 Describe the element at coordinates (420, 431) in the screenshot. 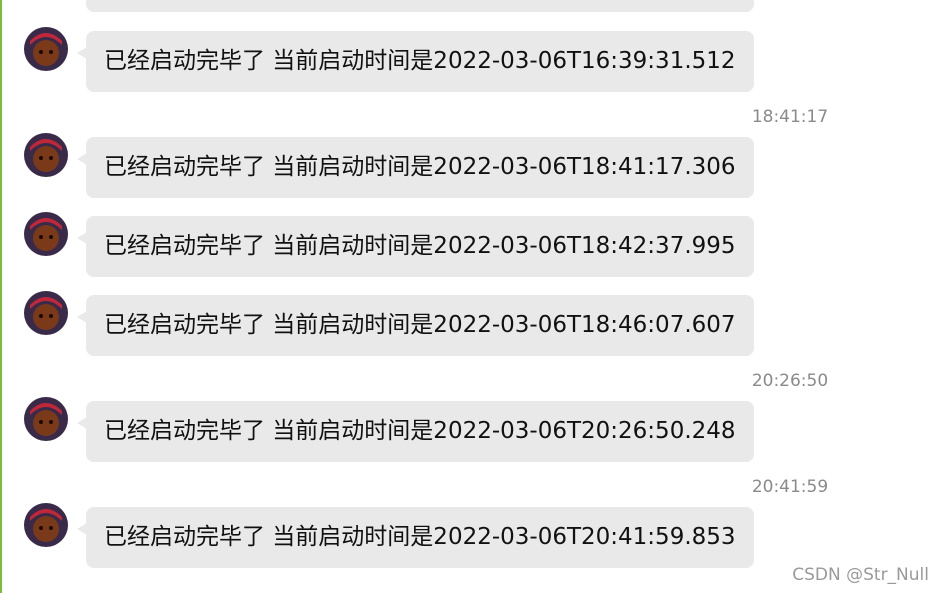

I see `message-bubble: 已经启动完毕了 当前启动时间是2022-03-06T20:26:50.248` at that location.